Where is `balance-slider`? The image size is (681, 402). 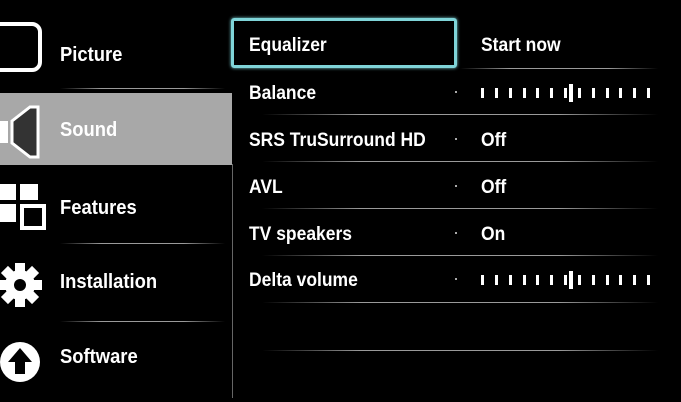
balance-slider is located at coordinates (566, 93).